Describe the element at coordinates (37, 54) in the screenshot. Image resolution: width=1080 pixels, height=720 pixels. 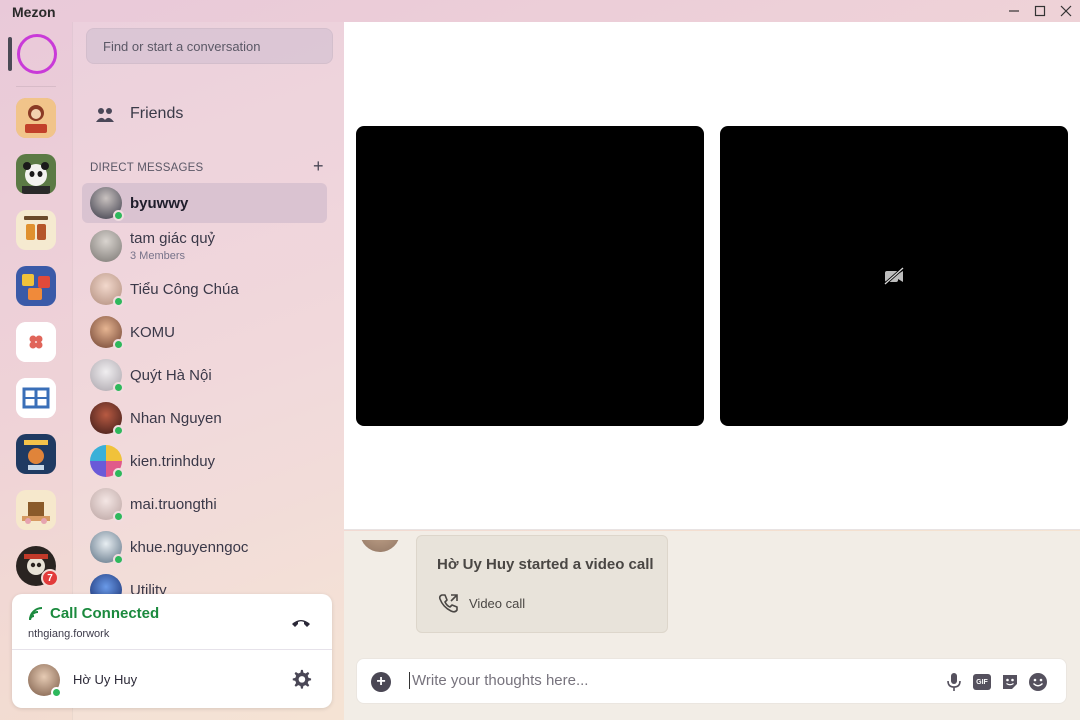
I see `home-button` at that location.